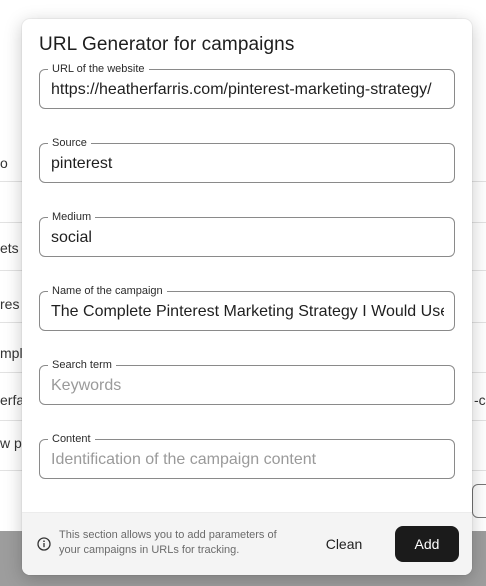 Image resolution: width=486 pixels, height=586 pixels. What do you see at coordinates (167, 44) in the screenshot?
I see `dialog-title: URL Generator for campaigns` at bounding box center [167, 44].